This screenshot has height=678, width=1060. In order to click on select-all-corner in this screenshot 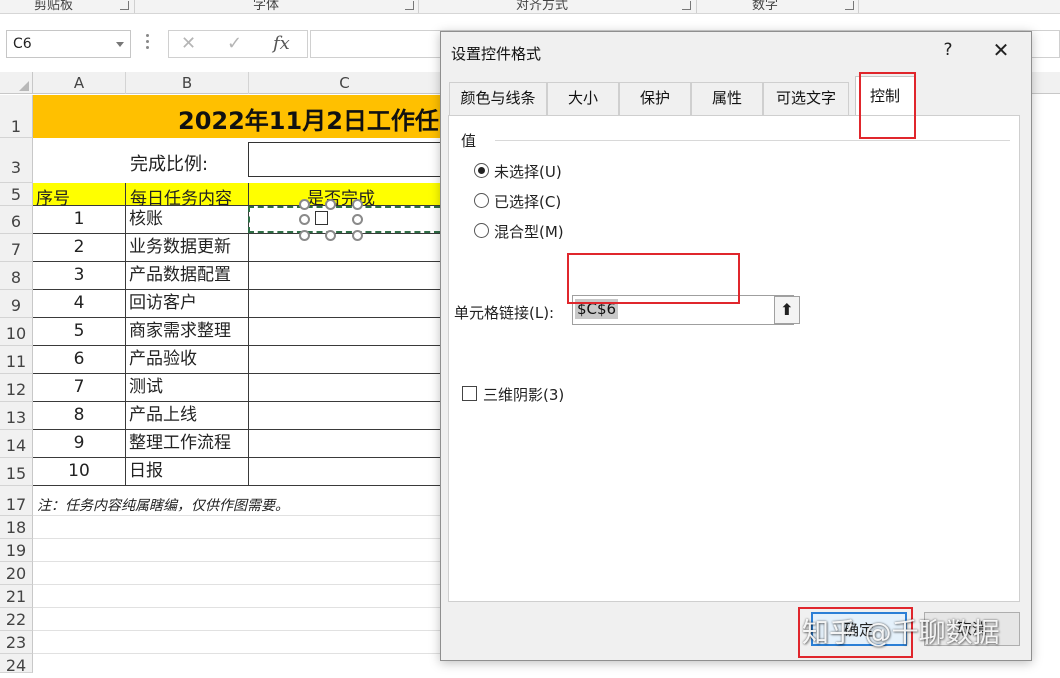, I will do `click(16, 83)`.